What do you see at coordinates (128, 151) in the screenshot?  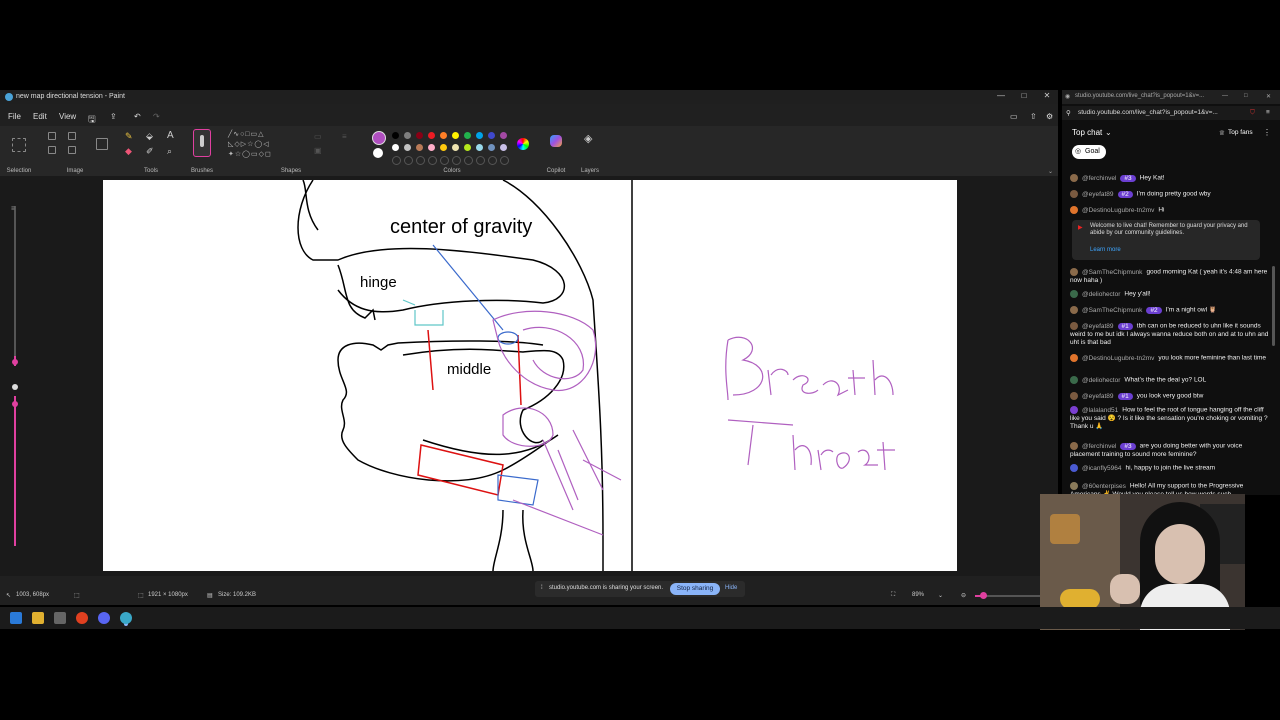 I see `eraser-icon: ◆` at bounding box center [128, 151].